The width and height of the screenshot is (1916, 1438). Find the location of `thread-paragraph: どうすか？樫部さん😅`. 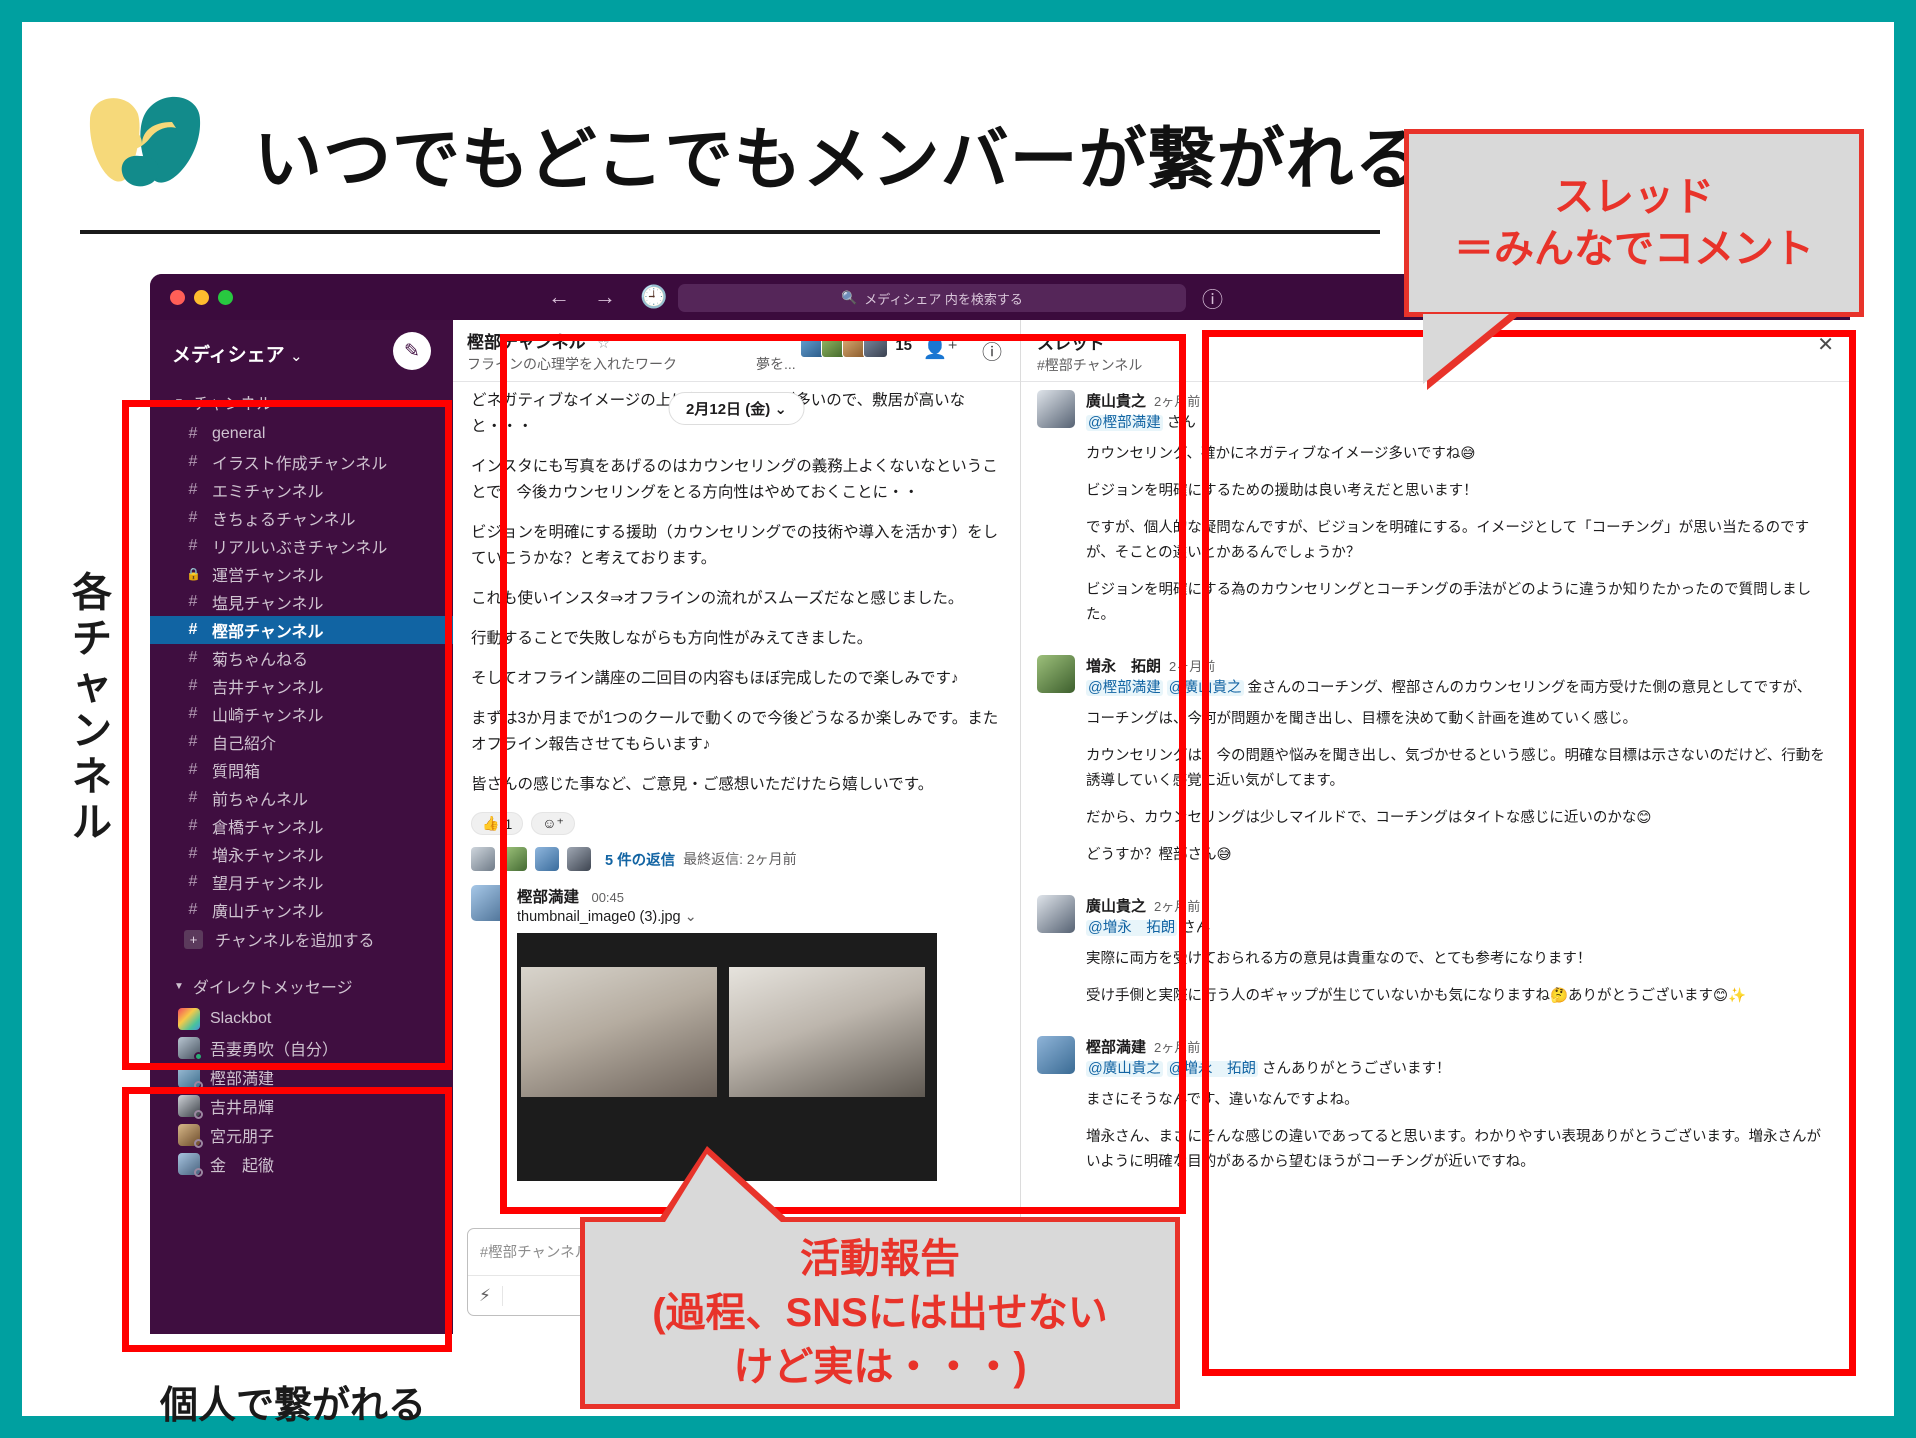

thread-paragraph: どうすか？樫部さん😅 is located at coordinates (1159, 855).